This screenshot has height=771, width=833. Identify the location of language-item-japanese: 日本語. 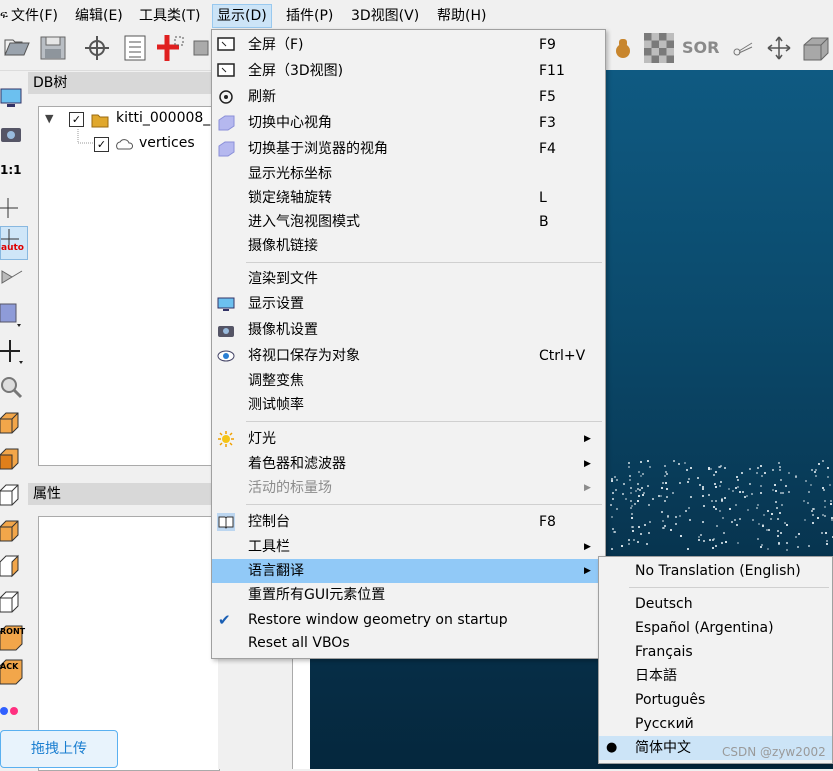
(715, 676).